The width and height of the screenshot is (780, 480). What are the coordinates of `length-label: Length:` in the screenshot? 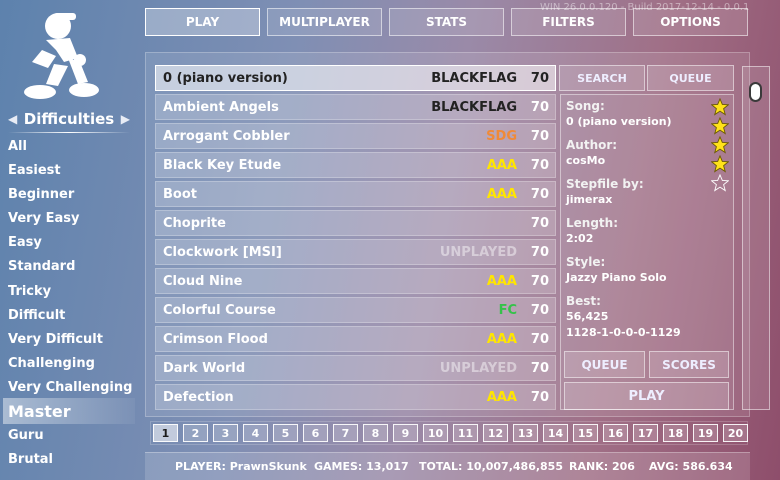 It's located at (592, 223).